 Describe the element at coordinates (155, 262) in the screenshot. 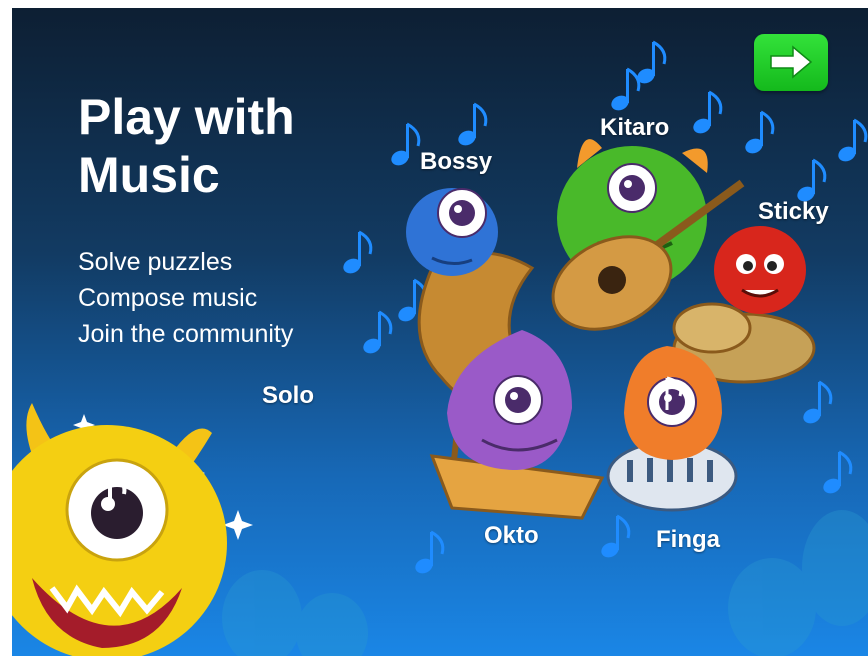

I see `feature-item: Solve puzzles` at that location.